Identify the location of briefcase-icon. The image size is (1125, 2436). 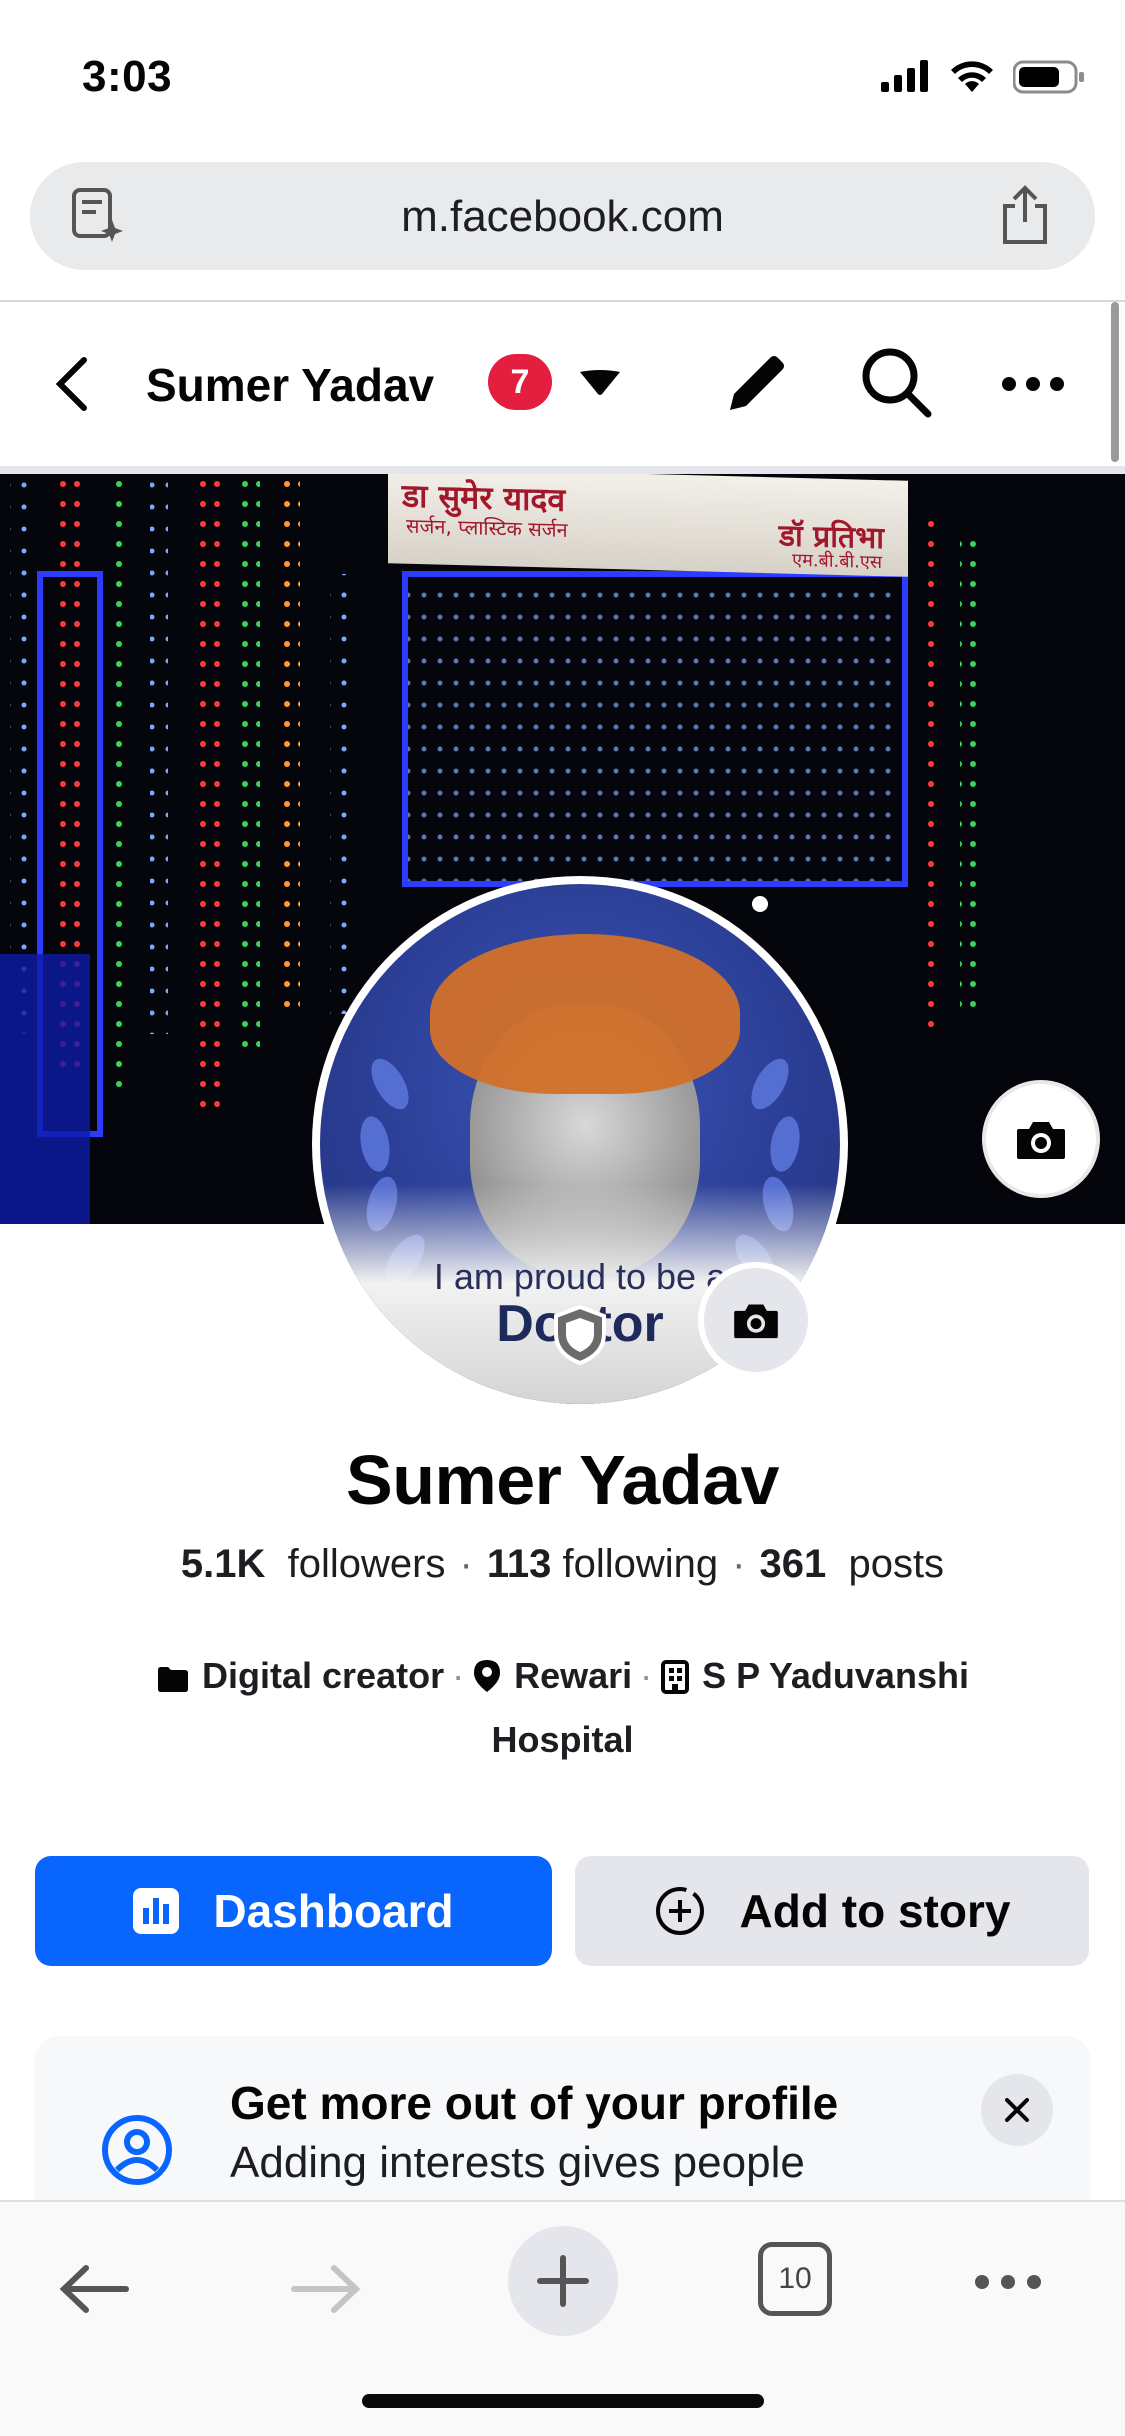
(173, 1679).